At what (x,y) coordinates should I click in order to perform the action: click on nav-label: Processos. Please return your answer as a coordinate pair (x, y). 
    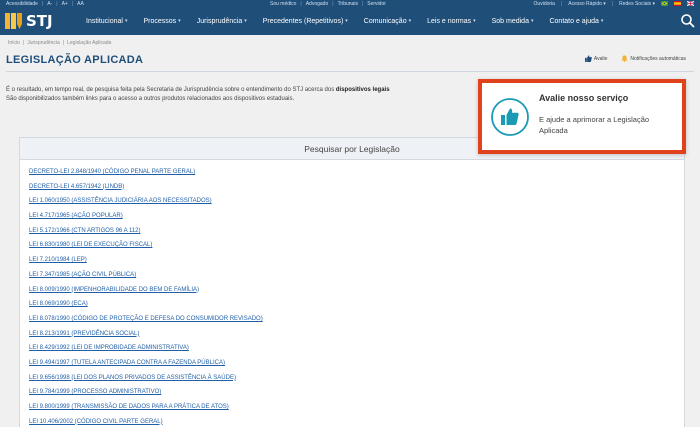
    Looking at the image, I should click on (160, 21).